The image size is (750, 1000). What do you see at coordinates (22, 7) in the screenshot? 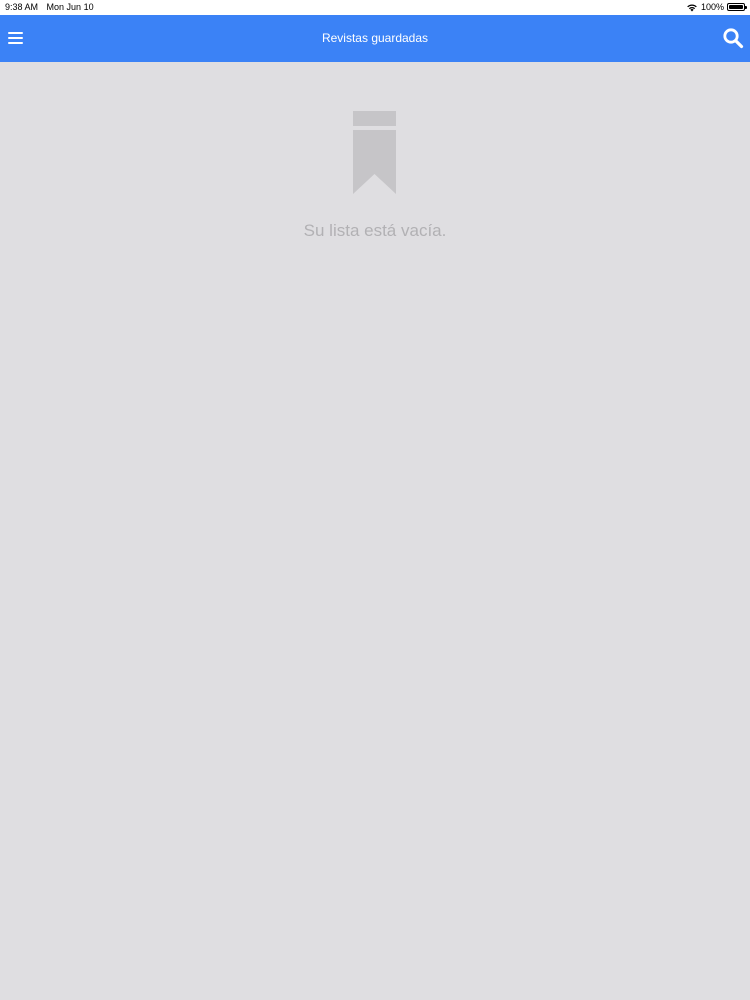
I see `status-time: 9:38 AM` at bounding box center [22, 7].